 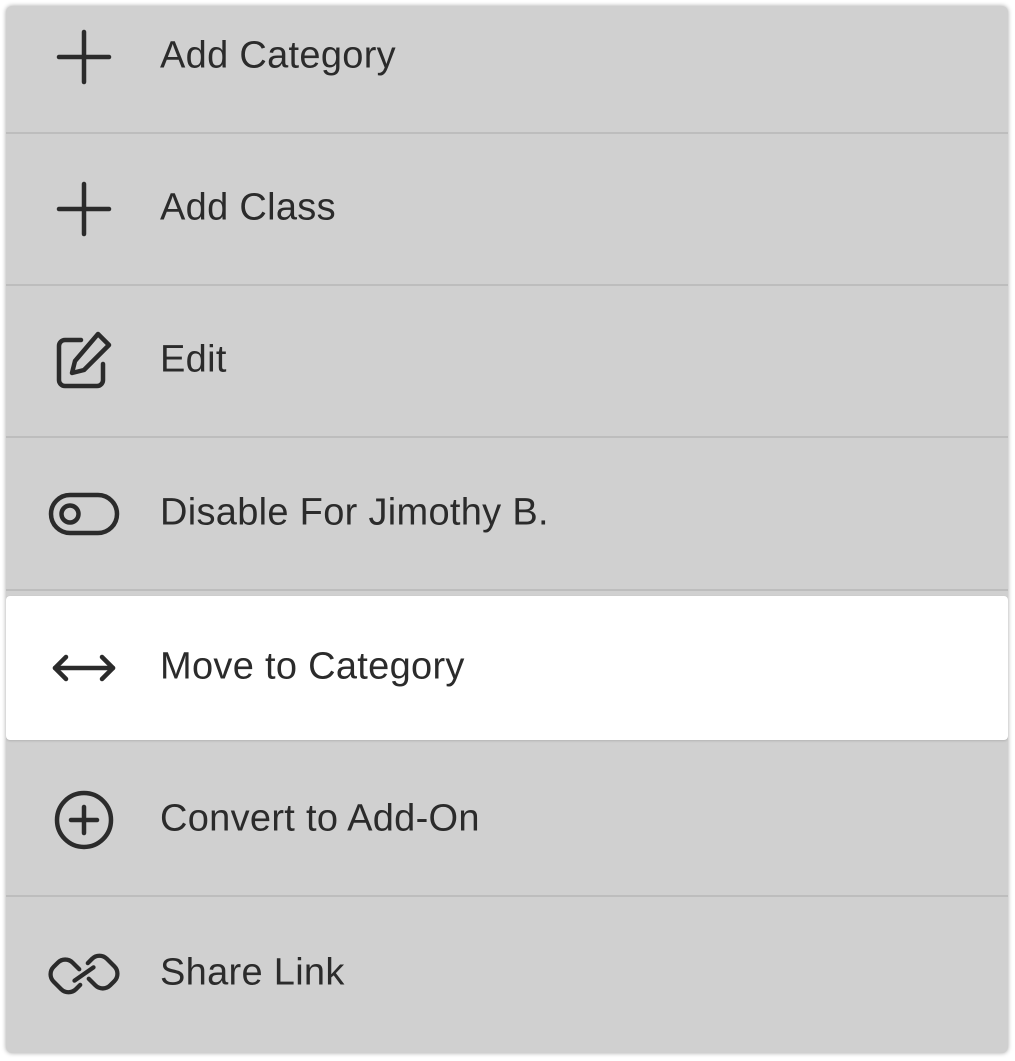 What do you see at coordinates (84, 668) in the screenshot?
I see `move-arrows-icon` at bounding box center [84, 668].